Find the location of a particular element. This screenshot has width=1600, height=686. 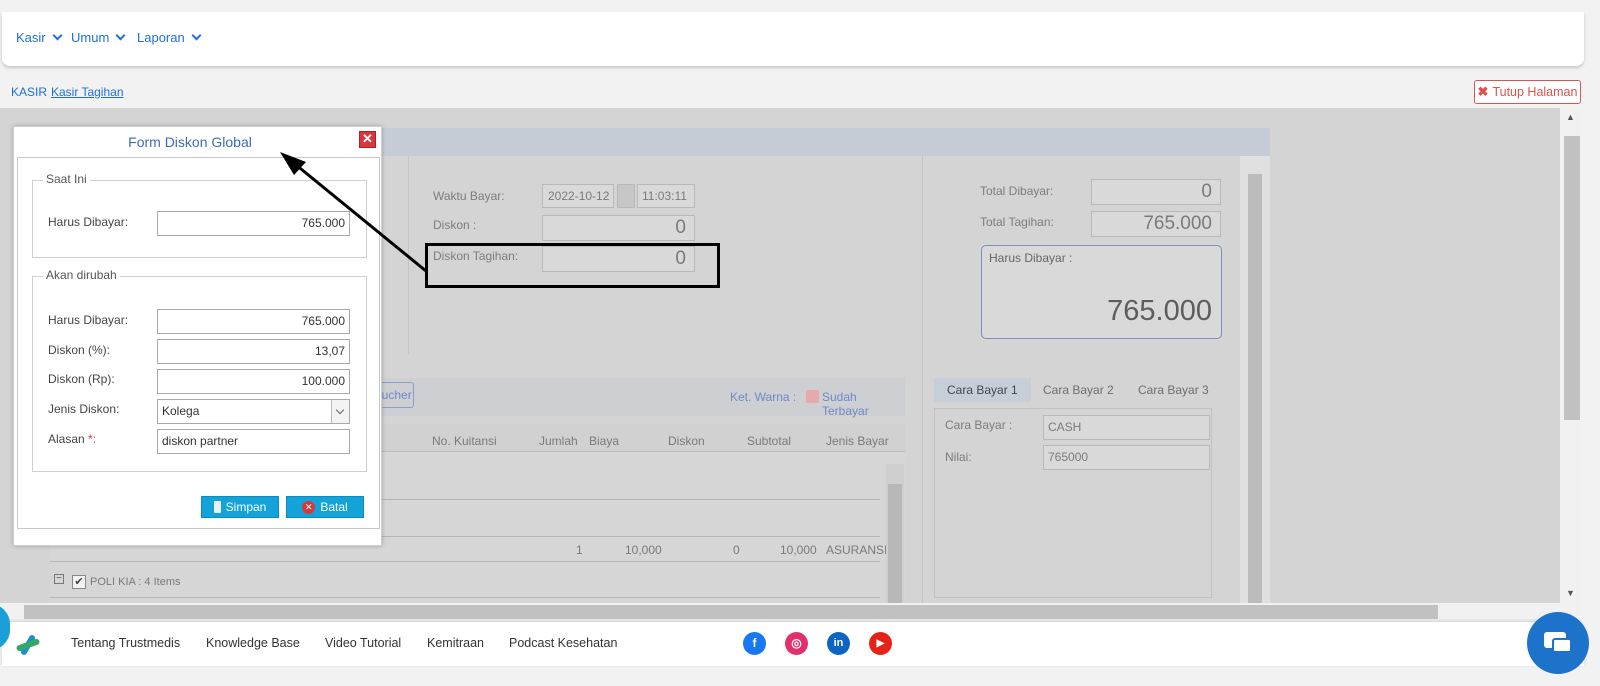

footer-link-podcast: Podcast Kesehatan is located at coordinates (563, 643).